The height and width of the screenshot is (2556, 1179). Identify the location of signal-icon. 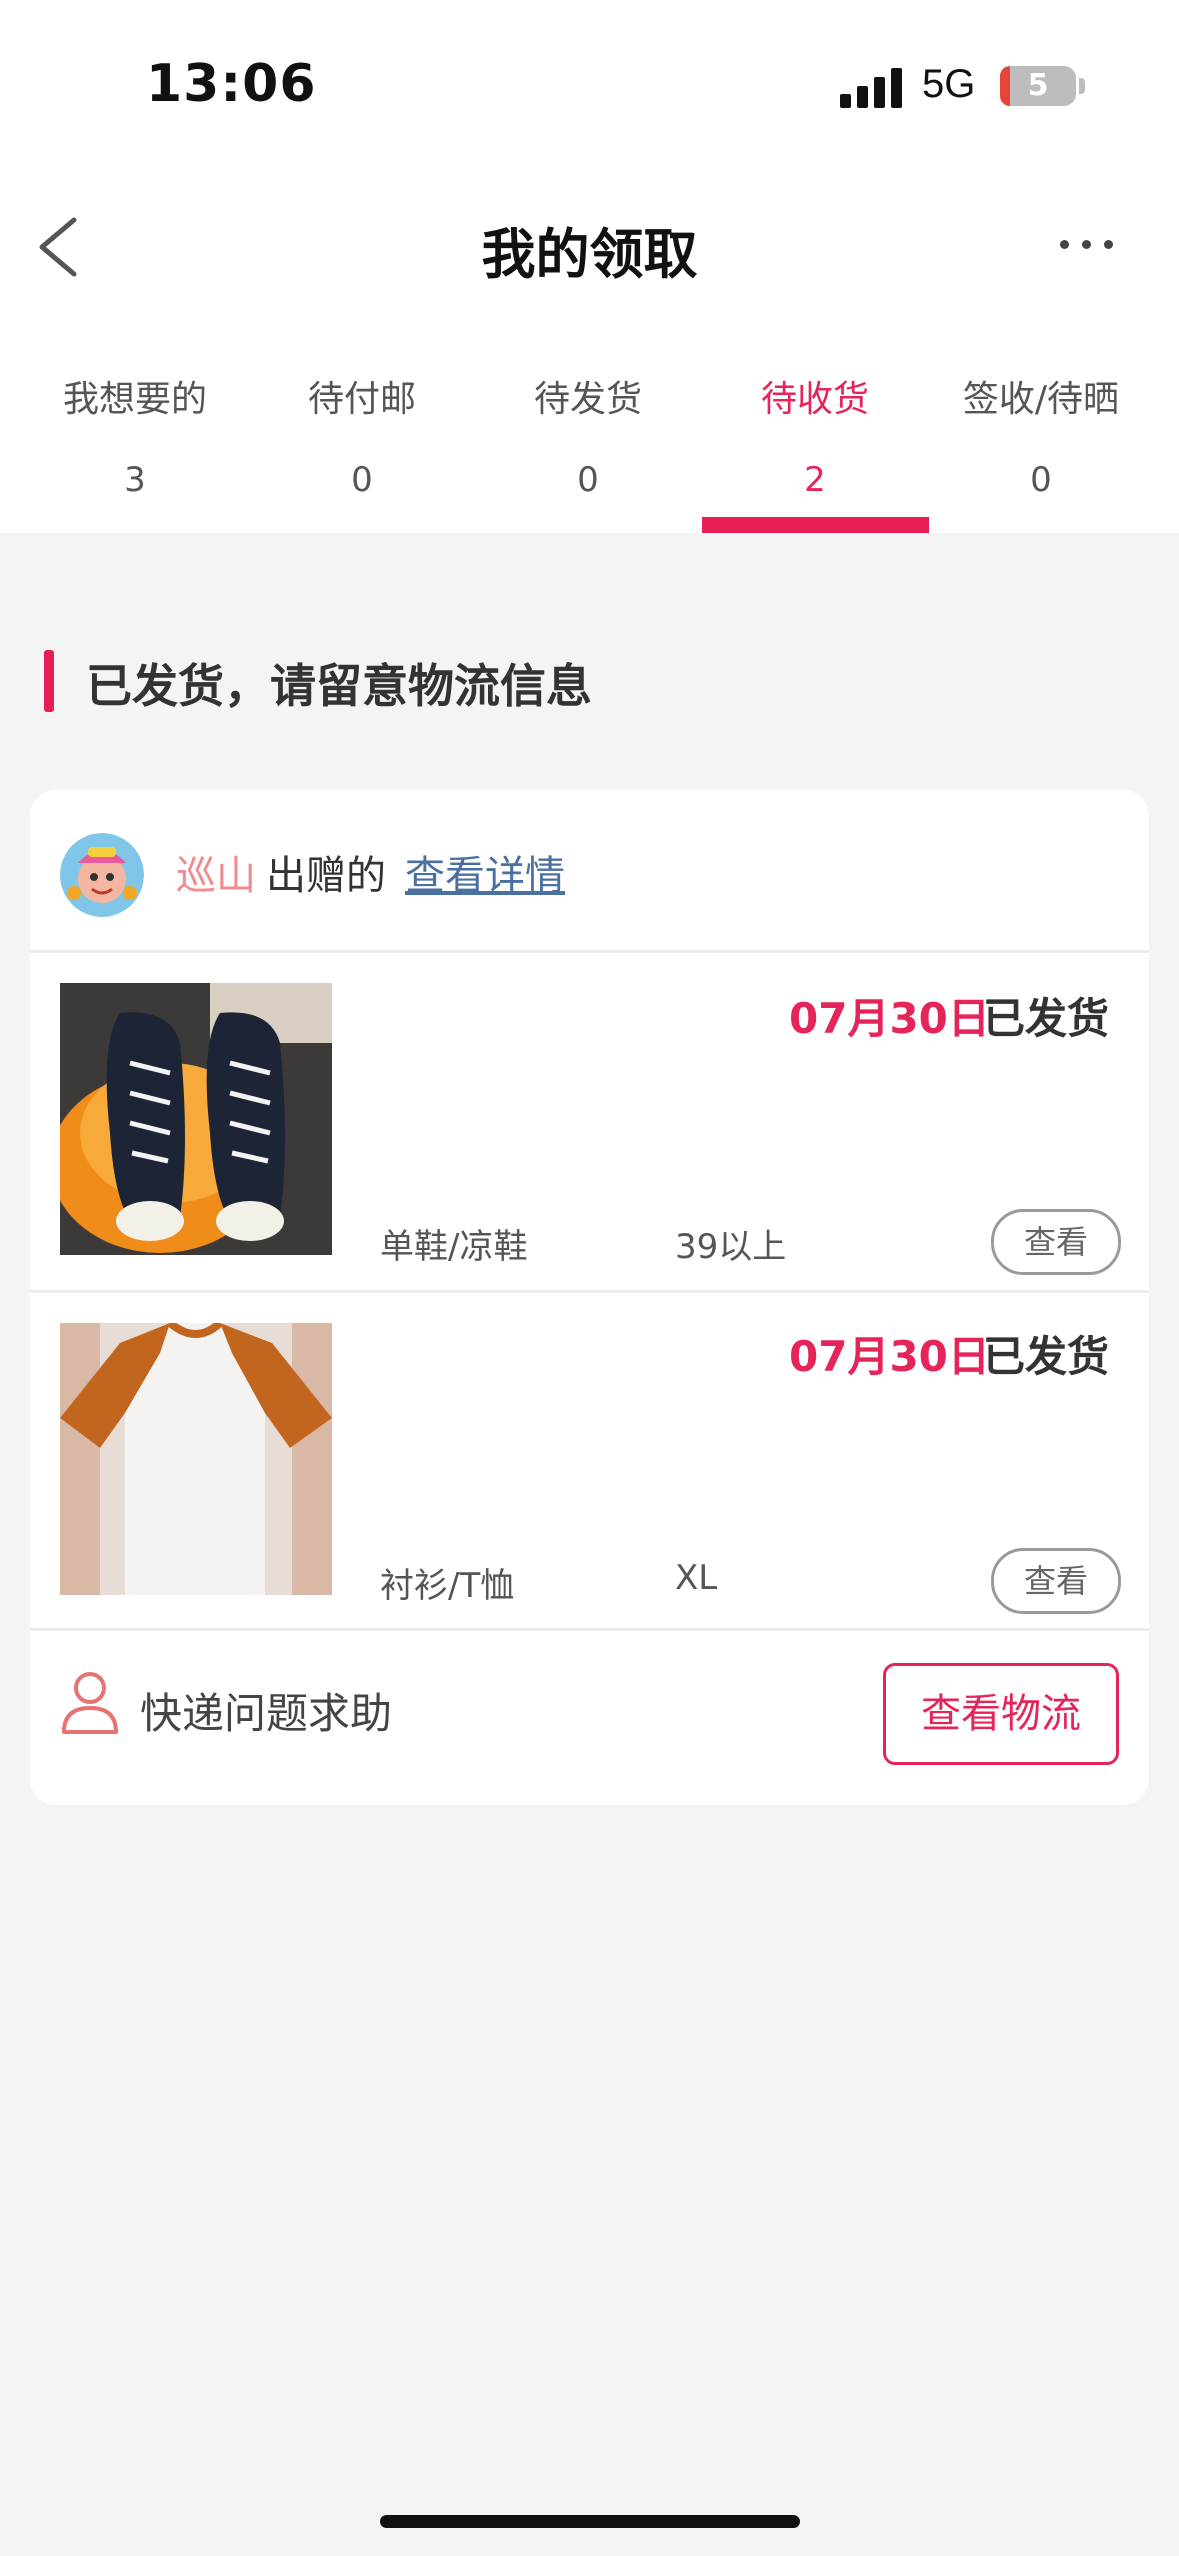
(871, 87).